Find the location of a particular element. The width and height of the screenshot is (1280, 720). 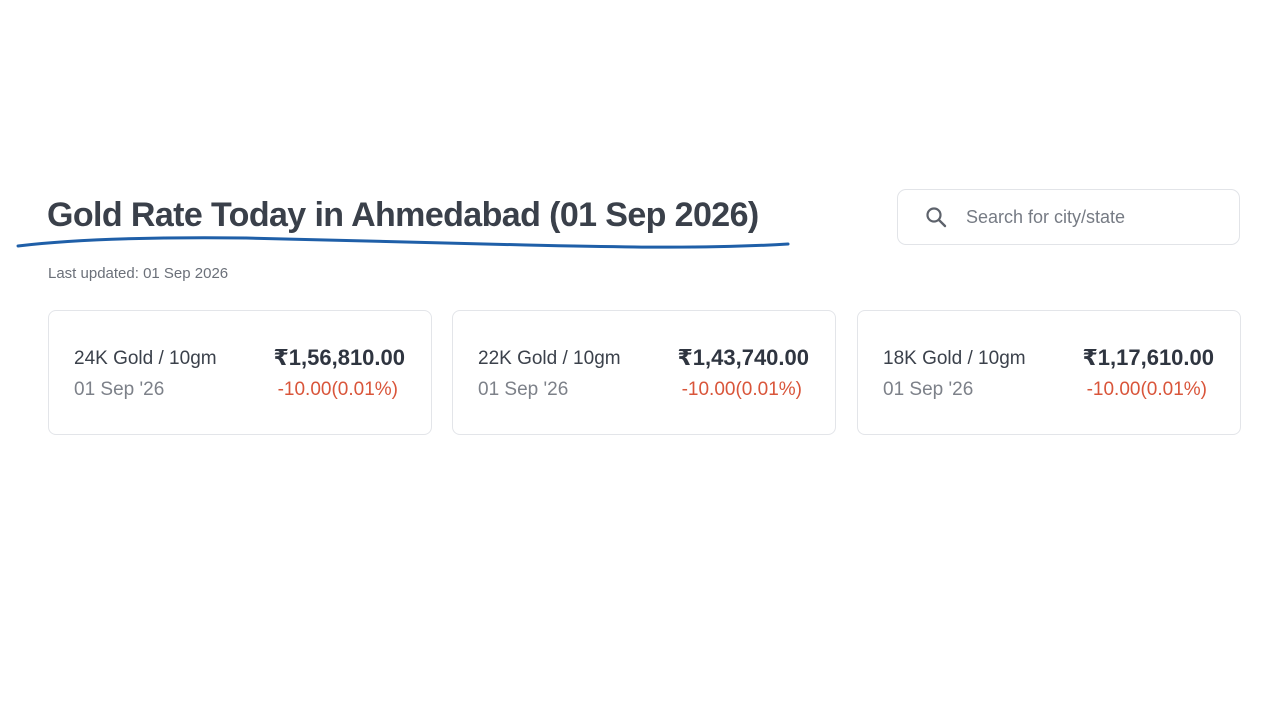

rate-card-price: ₹1,56,810.00 is located at coordinates (339, 357).